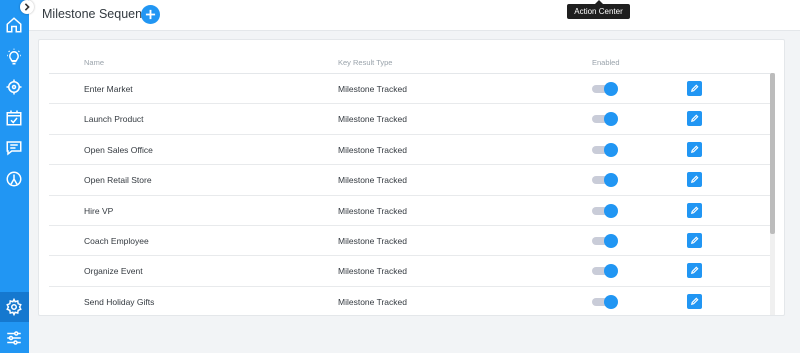 Image resolution: width=800 pixels, height=353 pixels. What do you see at coordinates (99, 210) in the screenshot?
I see `row-name: Hire VP` at bounding box center [99, 210].